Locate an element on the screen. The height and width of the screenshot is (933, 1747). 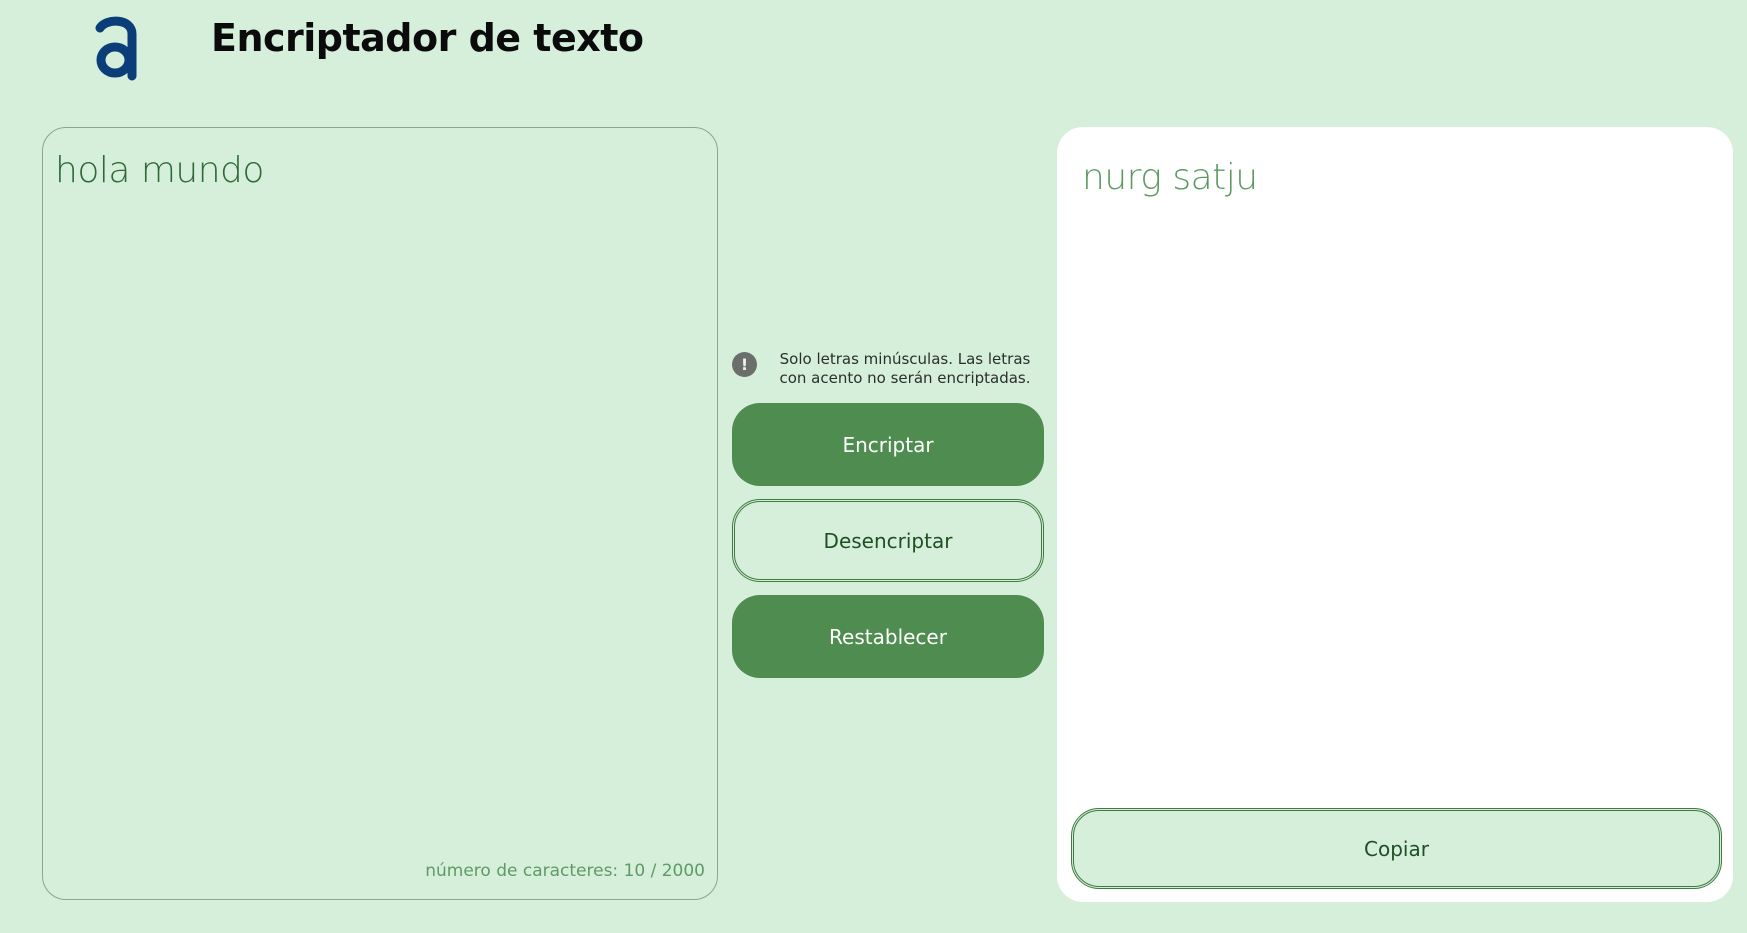
decrypt-button: Desencriptar is located at coordinates (888, 540).